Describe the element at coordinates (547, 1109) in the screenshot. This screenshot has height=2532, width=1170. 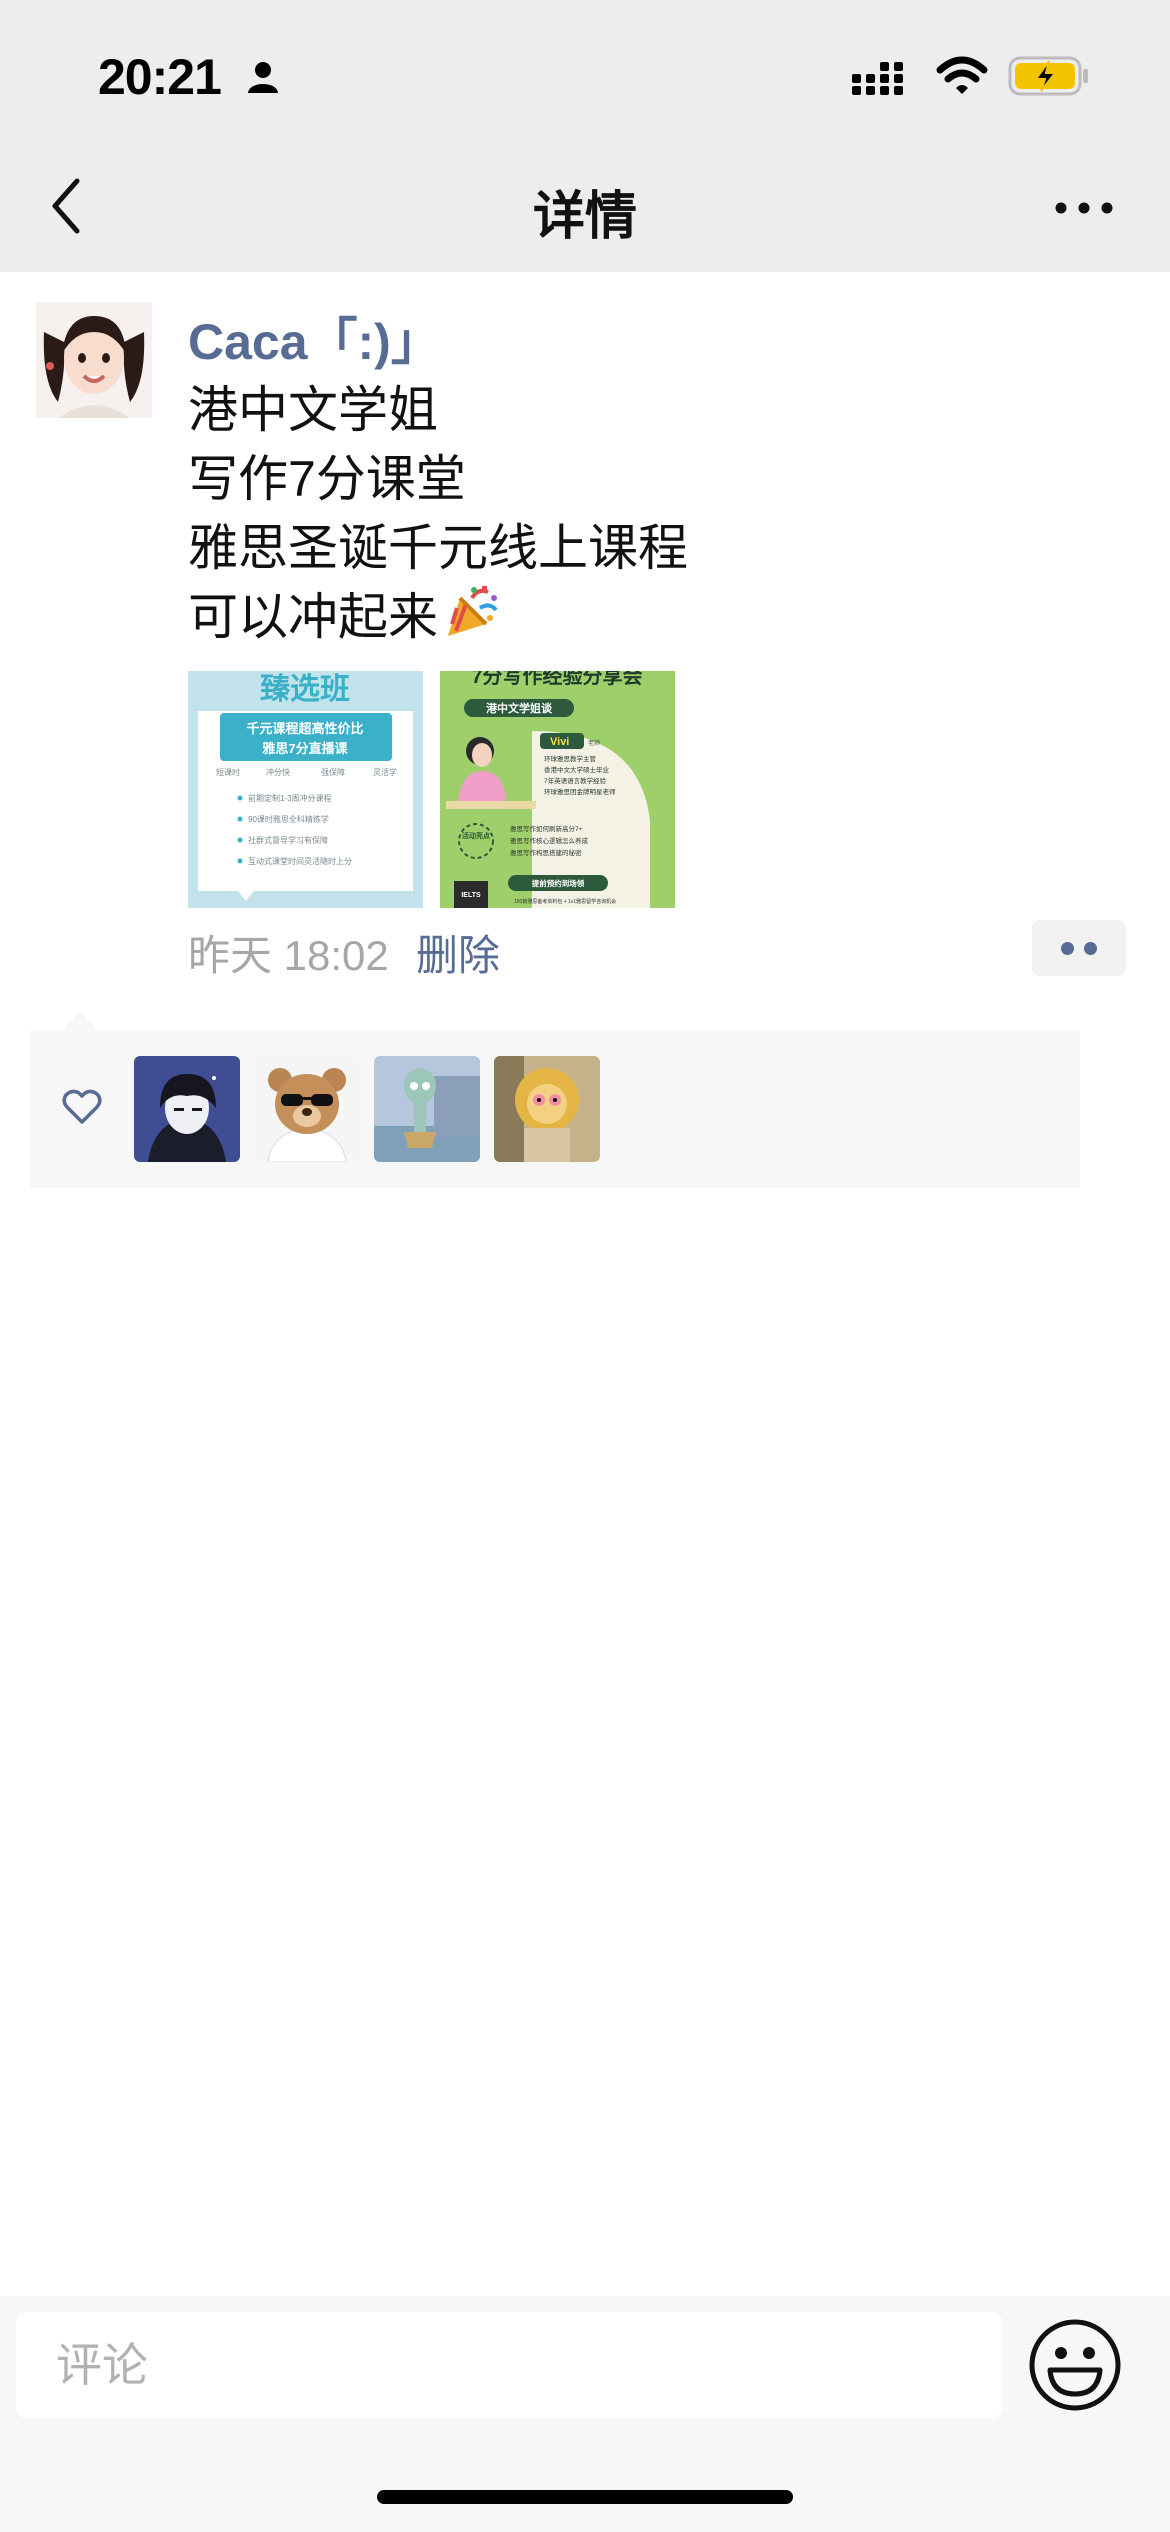
I see `avatar-cartoon-lion` at that location.